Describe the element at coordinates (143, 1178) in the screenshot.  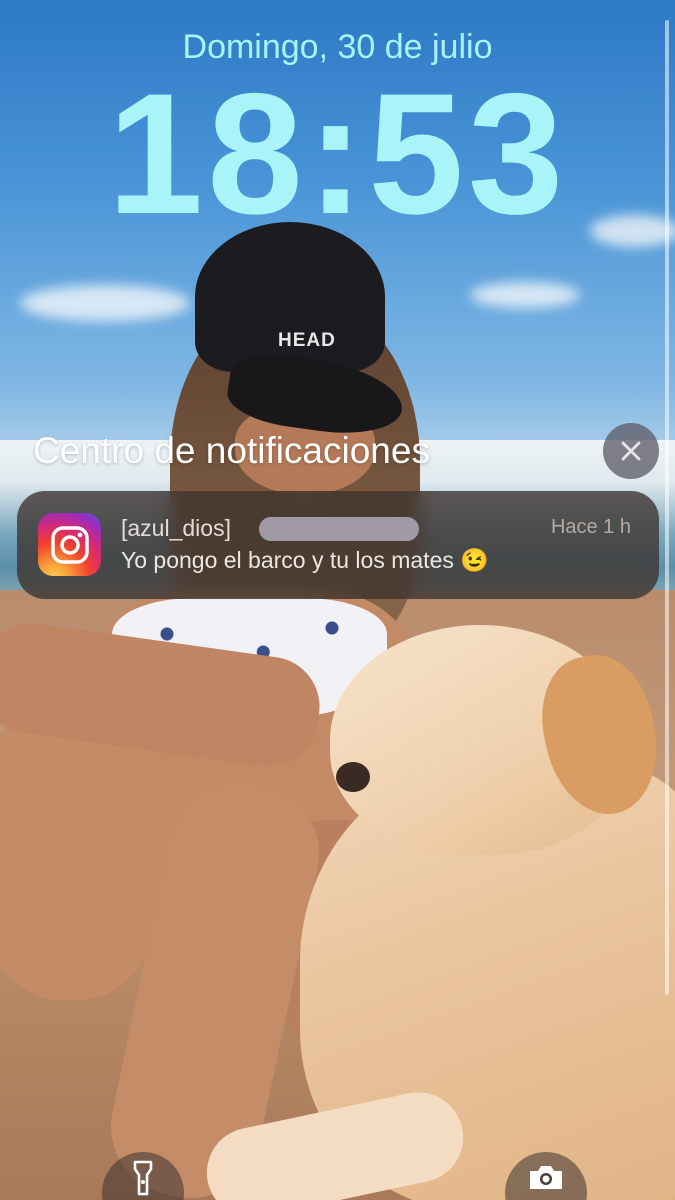
I see `flashlight-icon` at that location.